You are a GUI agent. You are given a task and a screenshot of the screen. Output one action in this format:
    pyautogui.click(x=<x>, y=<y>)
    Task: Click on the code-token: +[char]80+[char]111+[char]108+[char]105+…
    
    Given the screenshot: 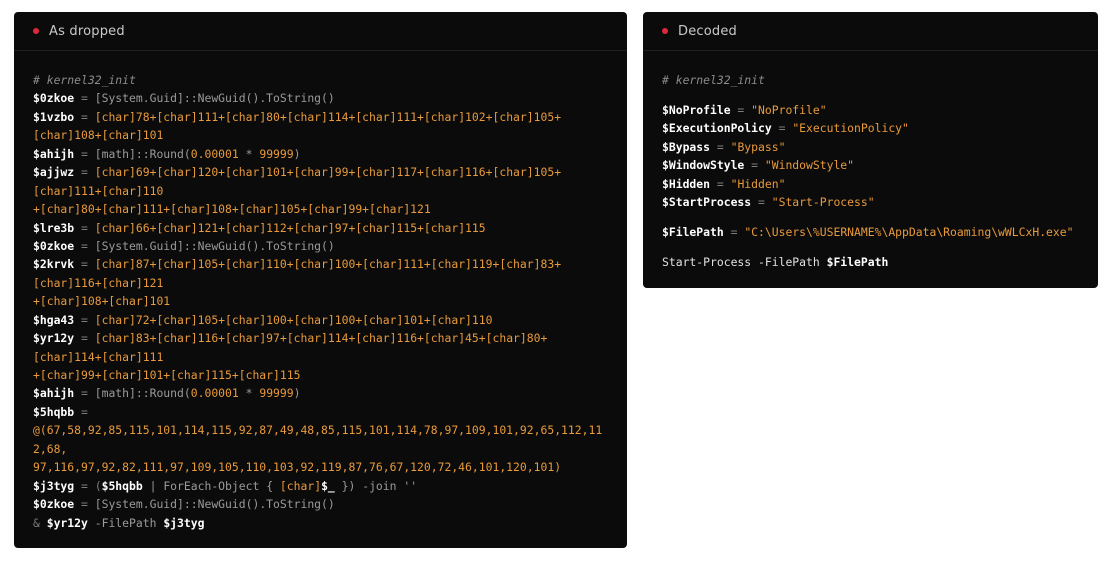 What is the action you would take?
    pyautogui.click(x=232, y=209)
    